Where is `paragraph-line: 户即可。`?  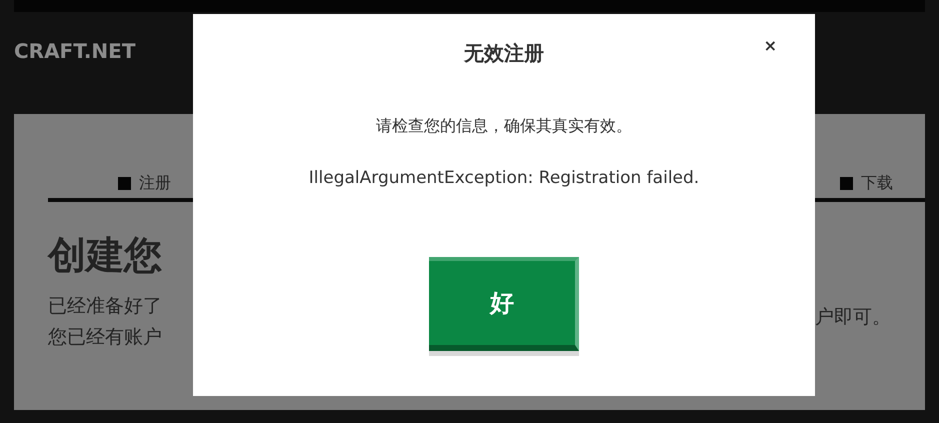
paragraph-line: 户即可。 is located at coordinates (853, 317).